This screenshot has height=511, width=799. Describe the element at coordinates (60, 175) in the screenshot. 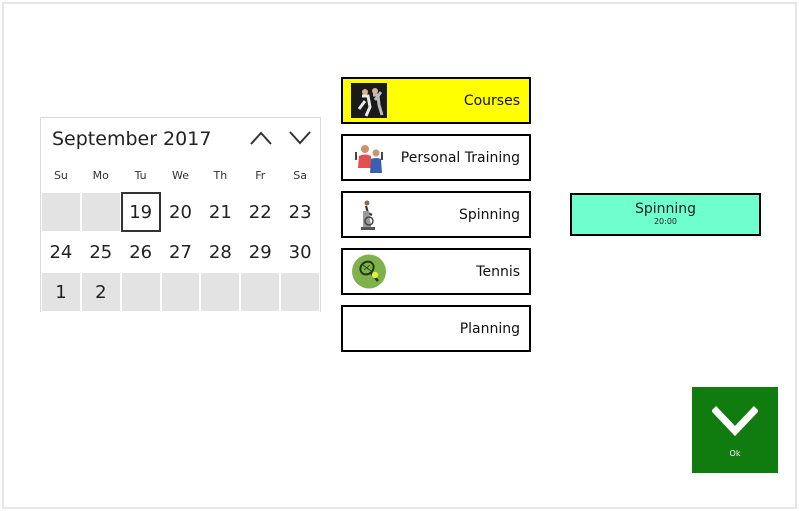

I see `dow-label: Su` at that location.